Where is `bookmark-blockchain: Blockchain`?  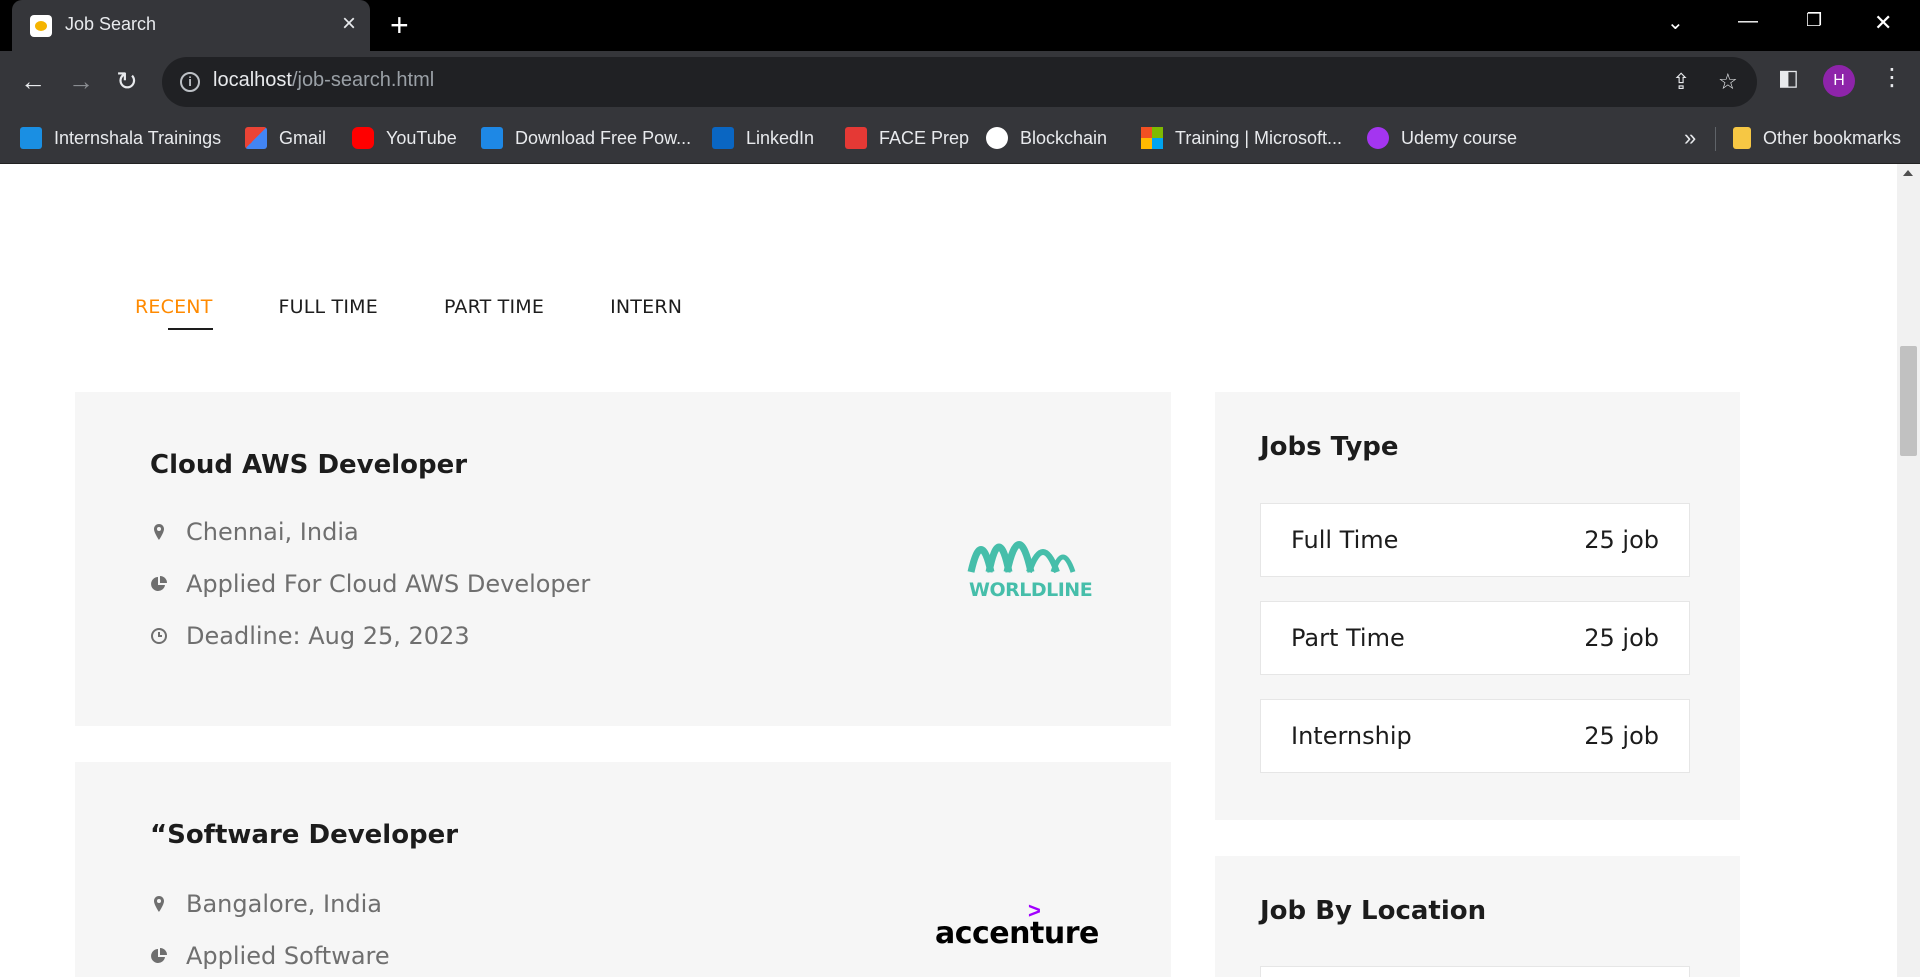 bookmark-blockchain: Blockchain is located at coordinates (1046, 138).